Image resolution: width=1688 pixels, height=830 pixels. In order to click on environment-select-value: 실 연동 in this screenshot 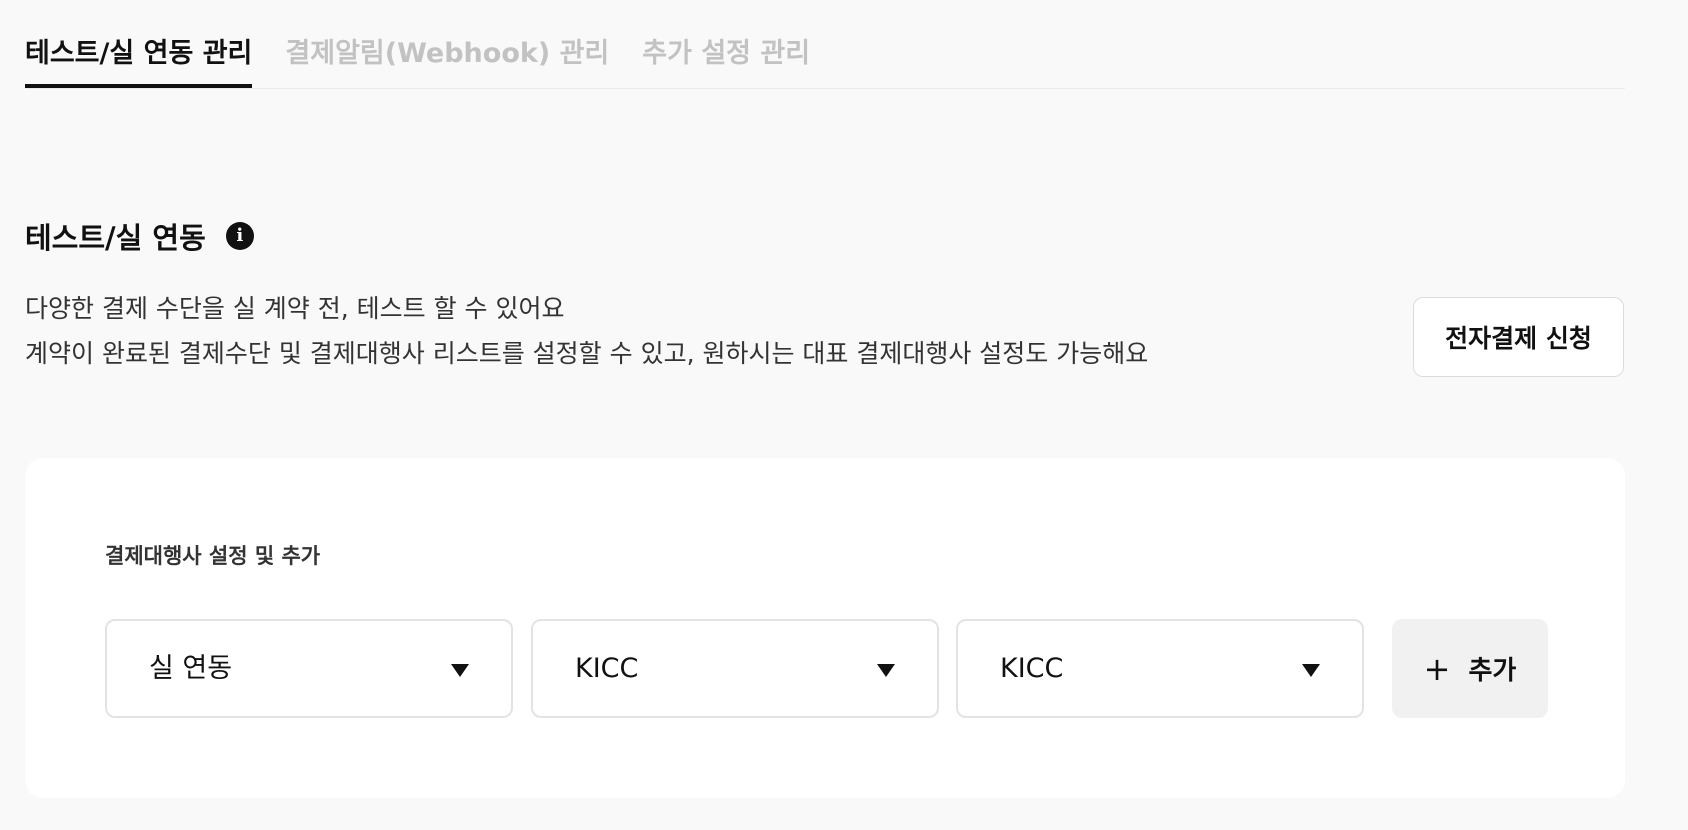, I will do `click(191, 668)`.